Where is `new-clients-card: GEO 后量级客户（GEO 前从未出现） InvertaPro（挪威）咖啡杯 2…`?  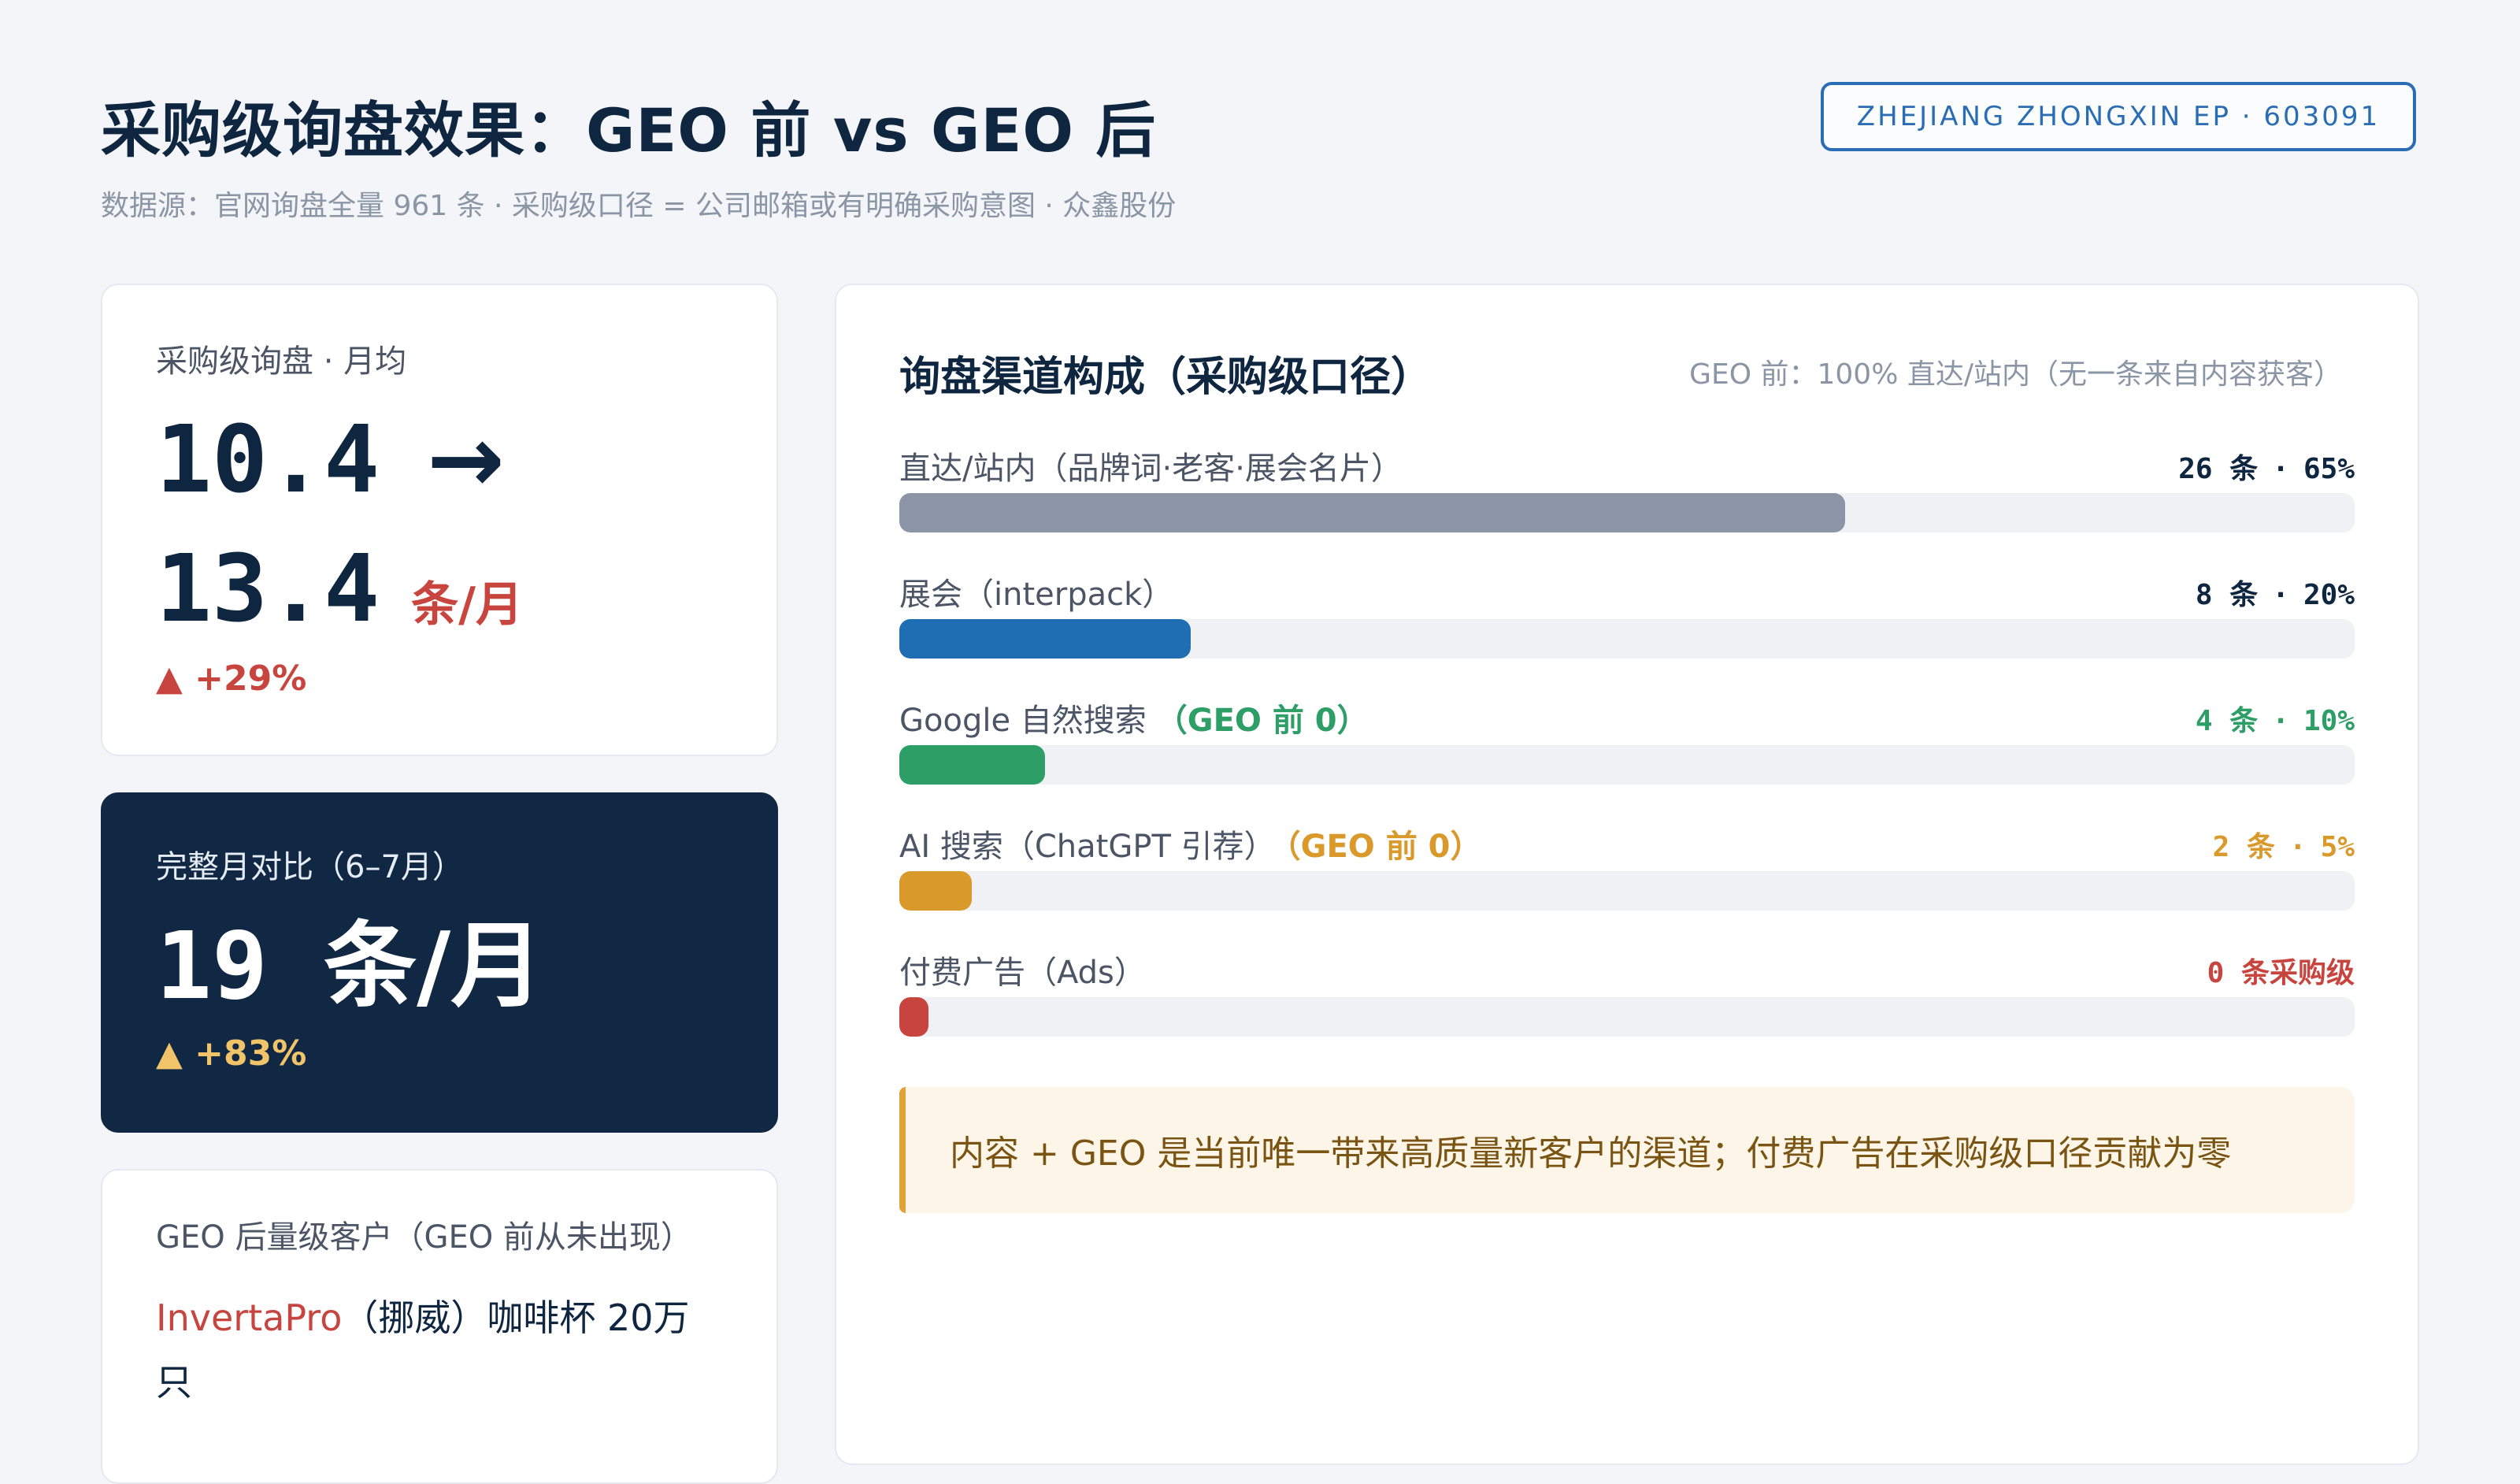 new-clients-card: GEO 后量级客户（GEO 前从未出现） InvertaPro（挪威）咖啡杯 2… is located at coordinates (439, 1327).